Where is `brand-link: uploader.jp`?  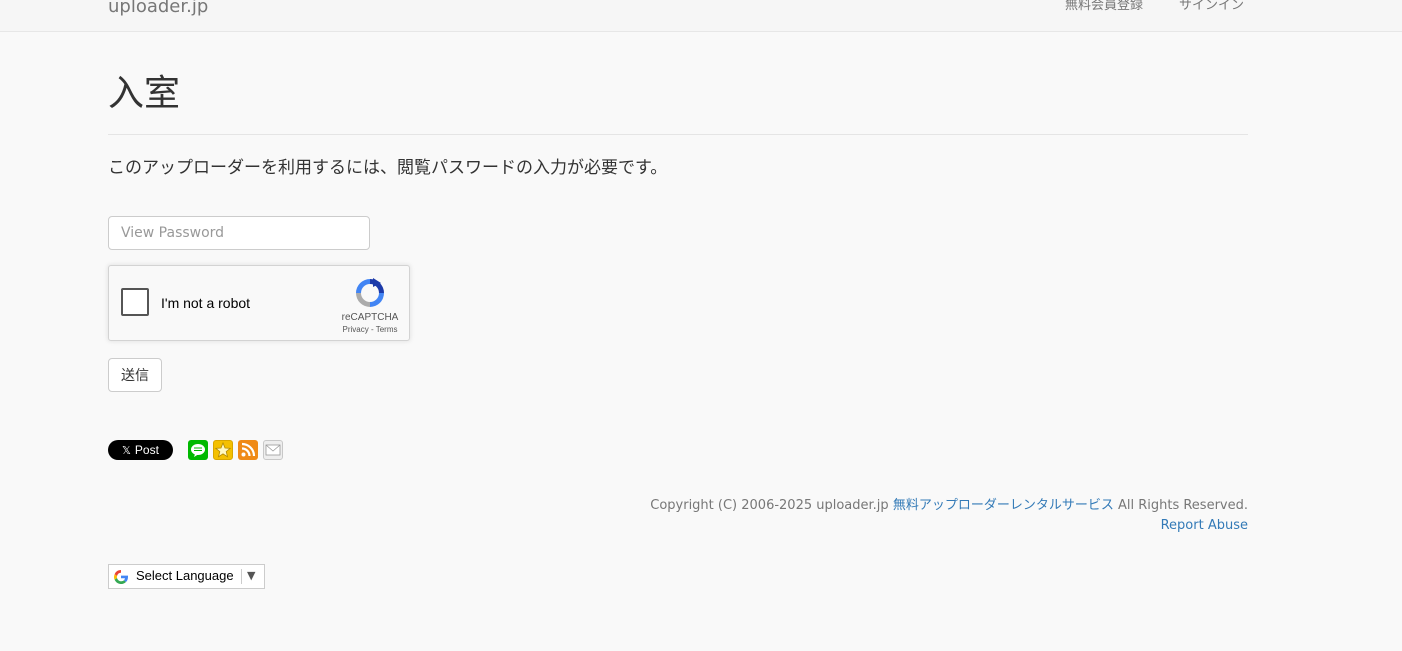 brand-link: uploader.jp is located at coordinates (158, 9).